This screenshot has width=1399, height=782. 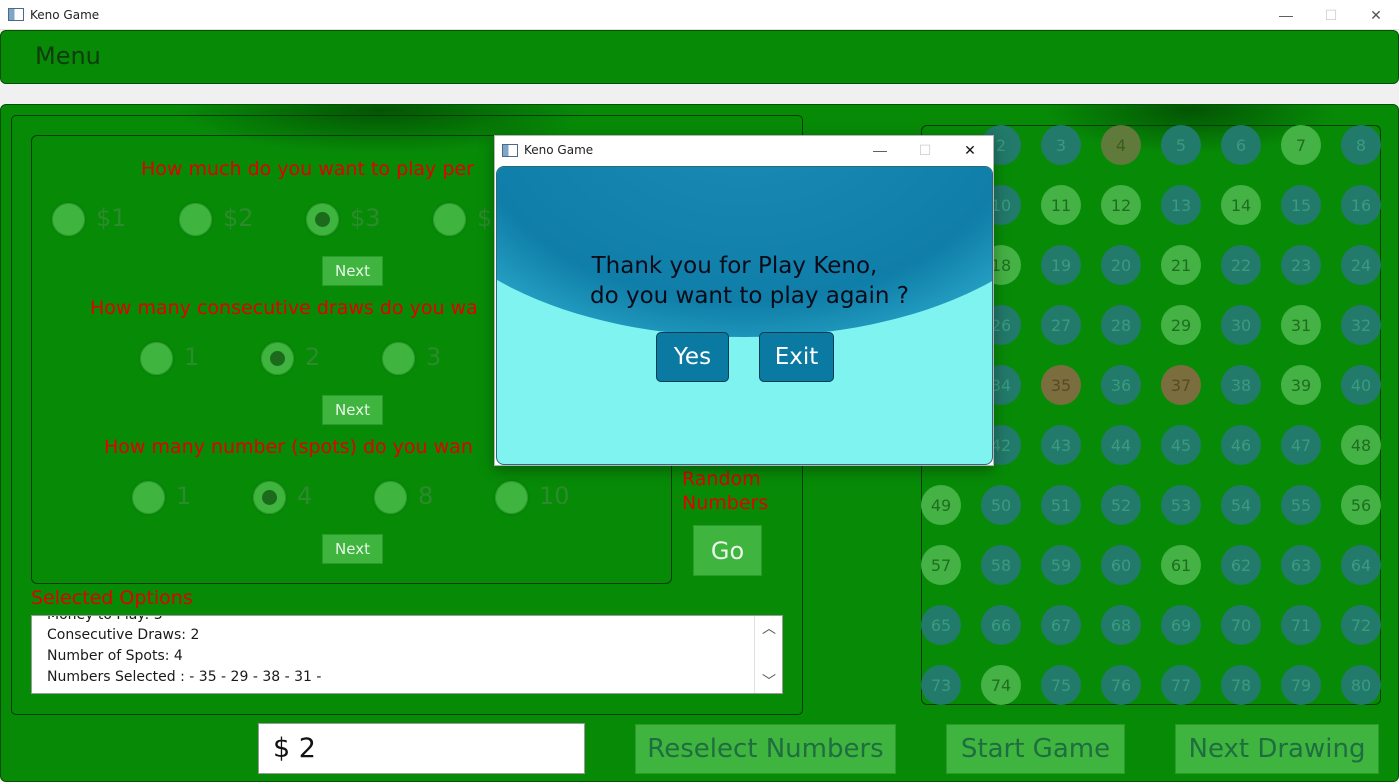 I want to click on number-ball-55: 55, so click(x=1301, y=505).